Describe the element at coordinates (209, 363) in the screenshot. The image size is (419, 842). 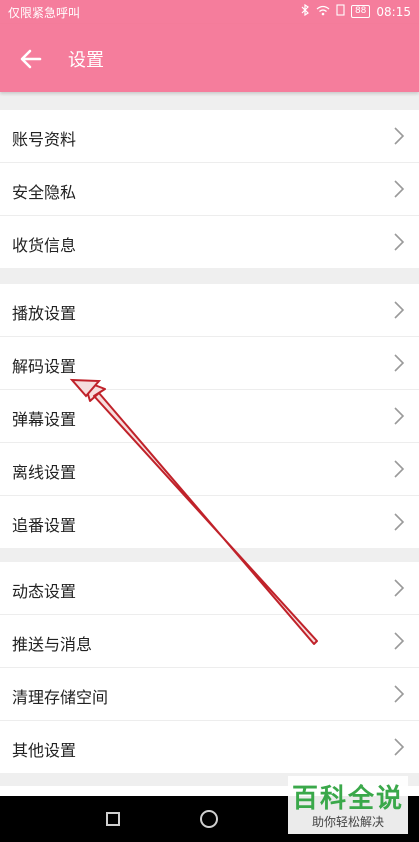
I see `settings-item-decoding: 解码设置` at that location.